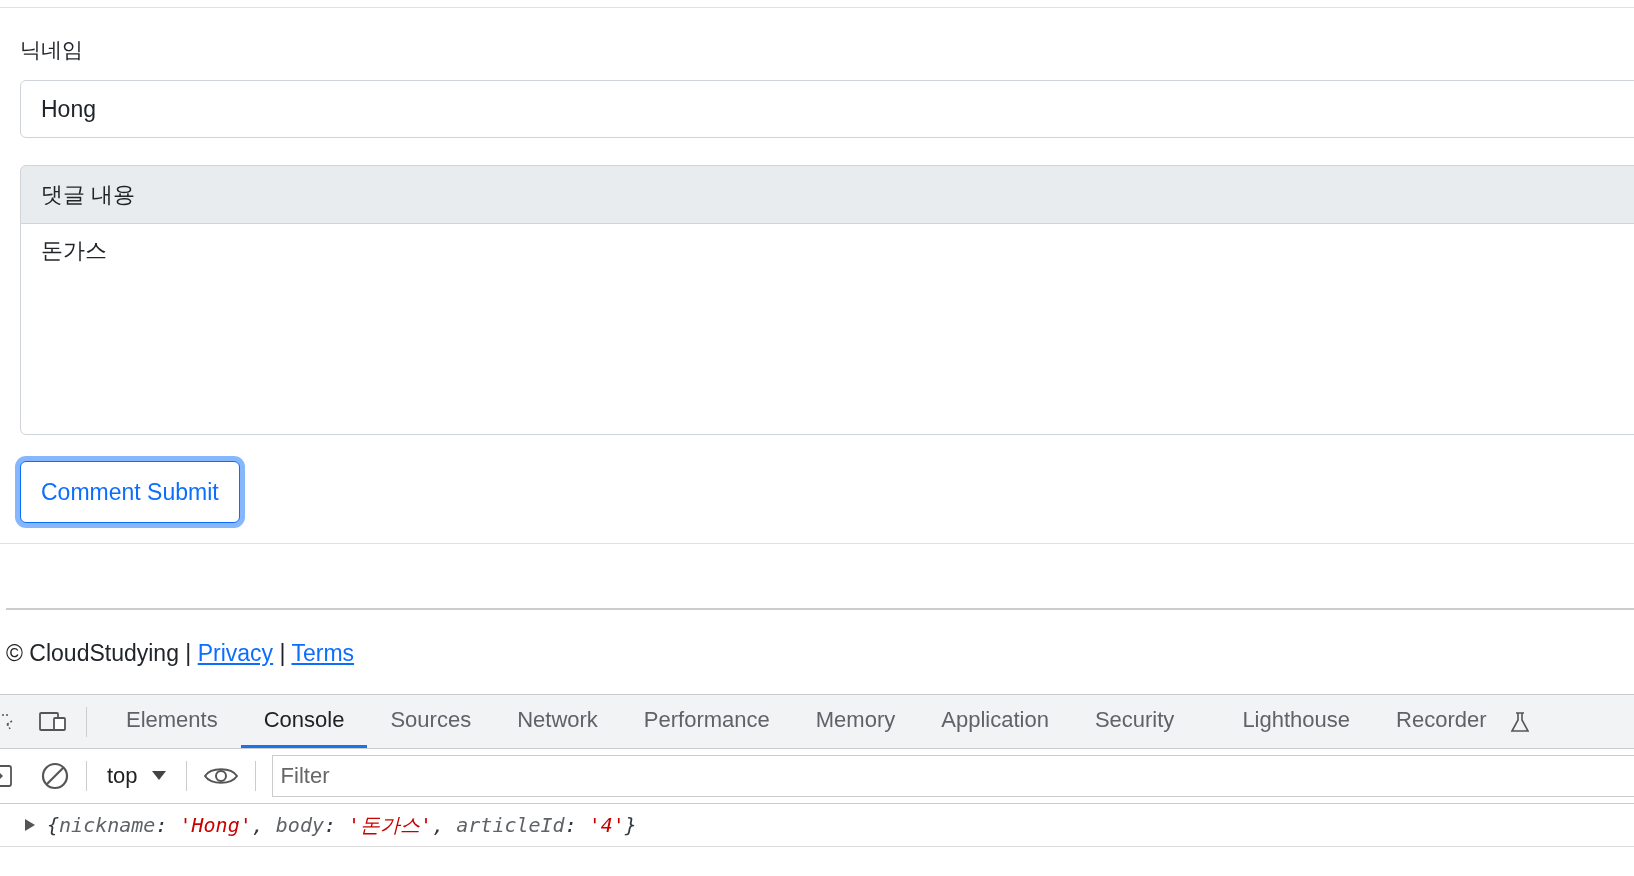 The width and height of the screenshot is (1634, 876). Describe the element at coordinates (827, 109) in the screenshot. I see `nickname-input: Hong` at that location.